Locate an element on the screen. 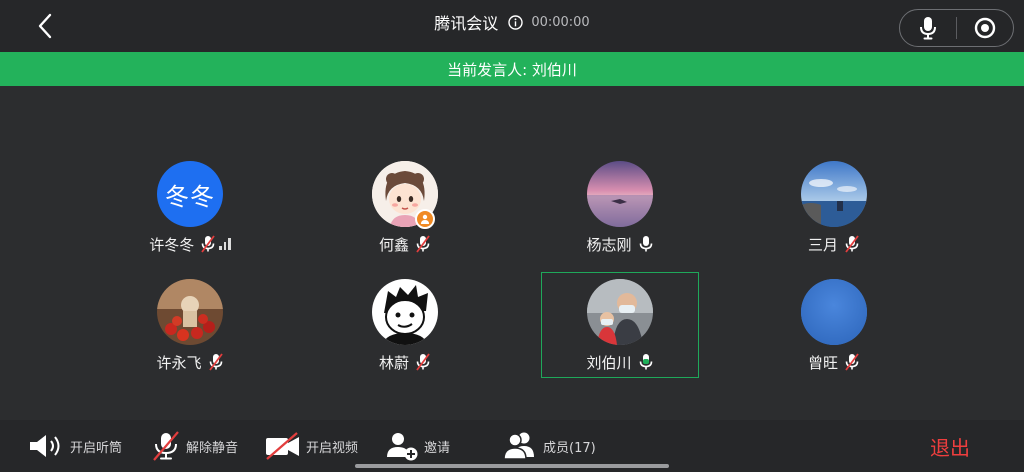 This screenshot has width=1024, height=472. home-indicator is located at coordinates (512, 466).